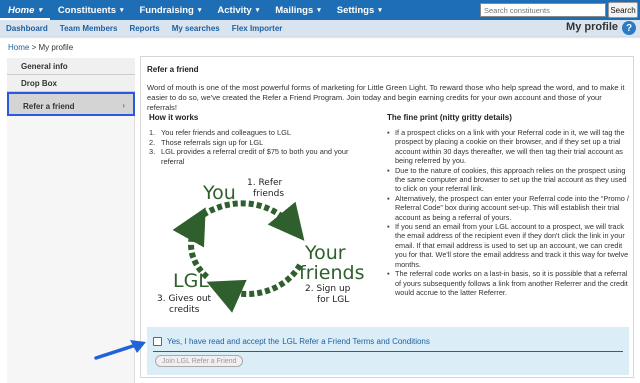 The image size is (640, 383). Describe the element at coordinates (120, 350) in the screenshot. I see `callout-arrow-icon` at that location.